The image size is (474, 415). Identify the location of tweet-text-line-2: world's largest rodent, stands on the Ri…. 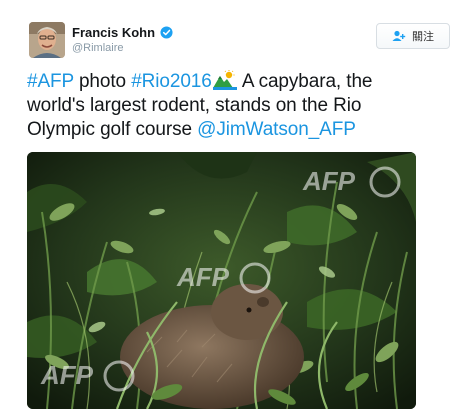
(194, 105).